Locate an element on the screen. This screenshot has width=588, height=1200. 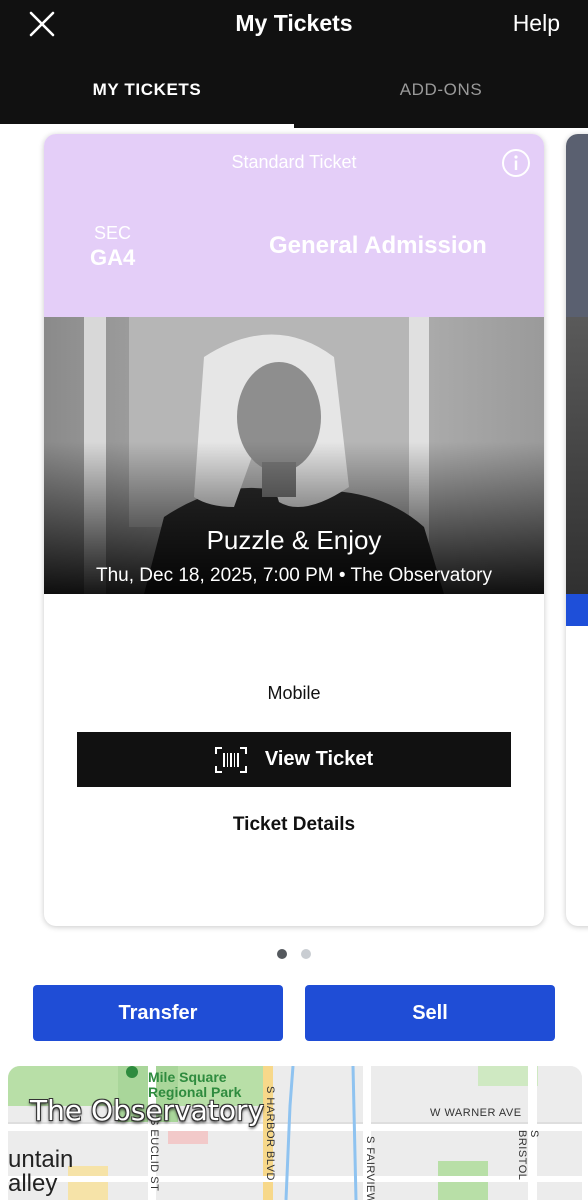
transfer-button: Transfer is located at coordinates (158, 1013).